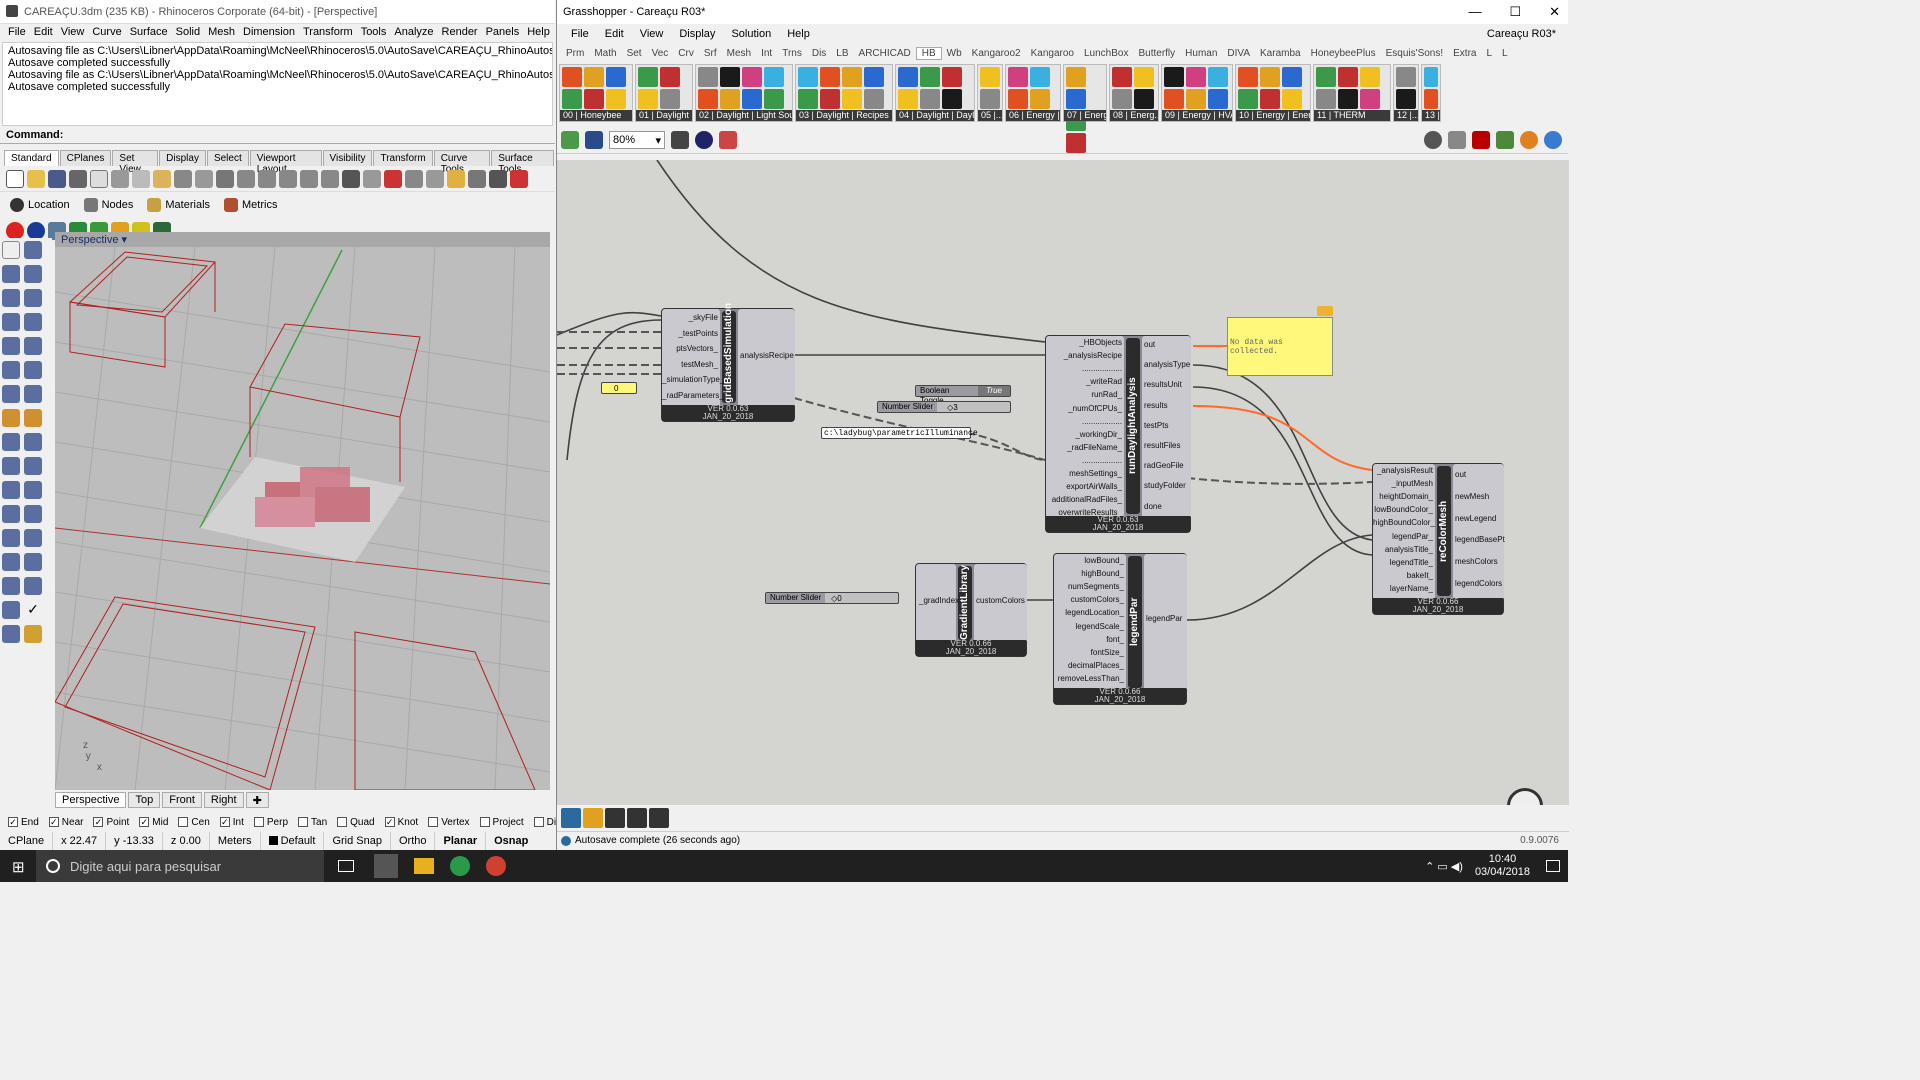  Describe the element at coordinates (1165, 485) in the screenshot. I see `output-port: studyFolder` at that location.